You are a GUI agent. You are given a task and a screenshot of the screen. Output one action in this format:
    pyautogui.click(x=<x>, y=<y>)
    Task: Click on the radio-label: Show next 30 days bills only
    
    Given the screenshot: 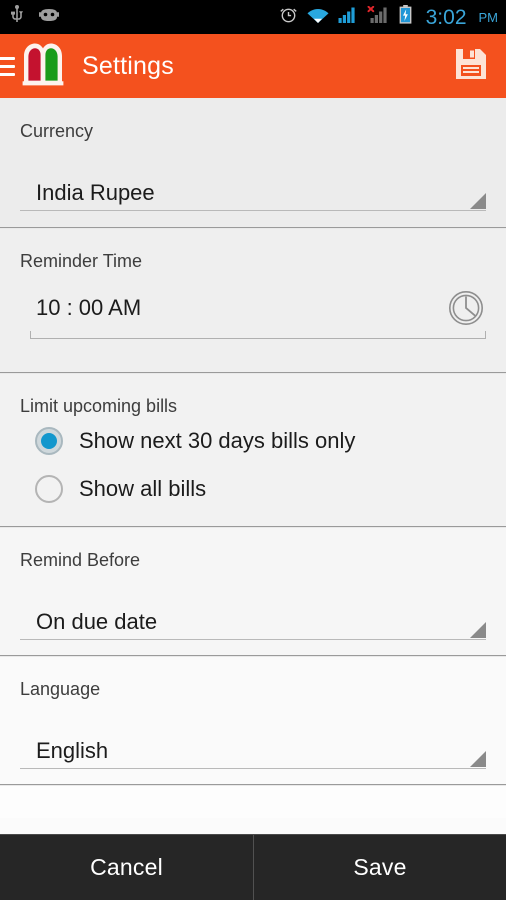 What is the action you would take?
    pyautogui.click(x=217, y=440)
    